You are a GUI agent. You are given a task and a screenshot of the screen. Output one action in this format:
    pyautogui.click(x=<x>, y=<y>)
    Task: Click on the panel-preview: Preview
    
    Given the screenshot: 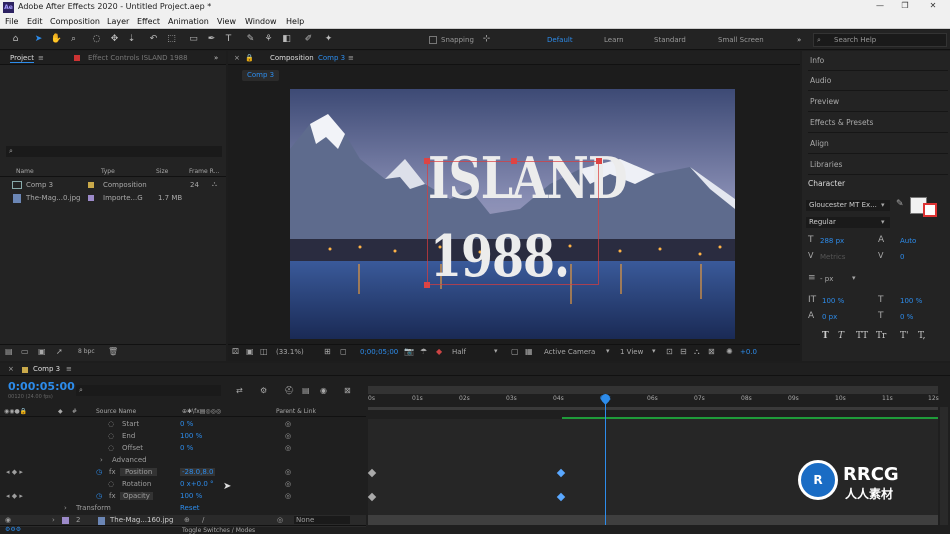 What is the action you would take?
    pyautogui.click(x=878, y=102)
    